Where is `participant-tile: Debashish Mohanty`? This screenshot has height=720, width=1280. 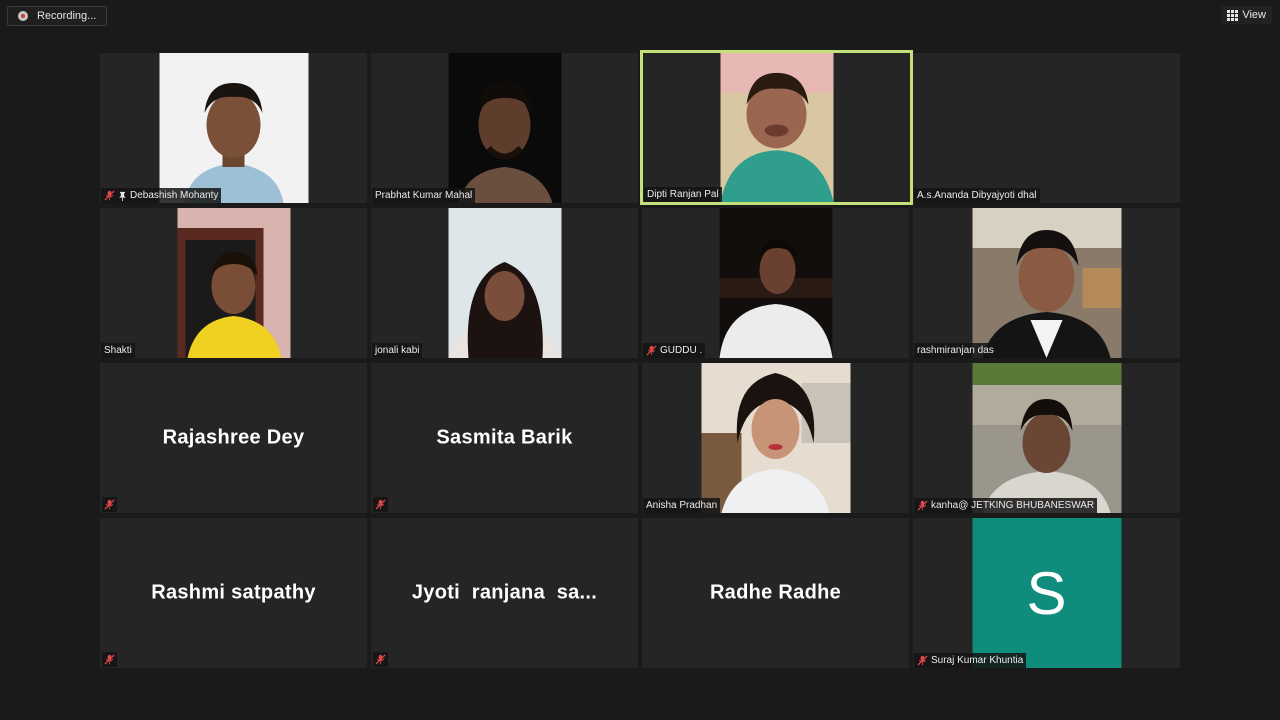
participant-tile: Debashish Mohanty is located at coordinates (233, 128).